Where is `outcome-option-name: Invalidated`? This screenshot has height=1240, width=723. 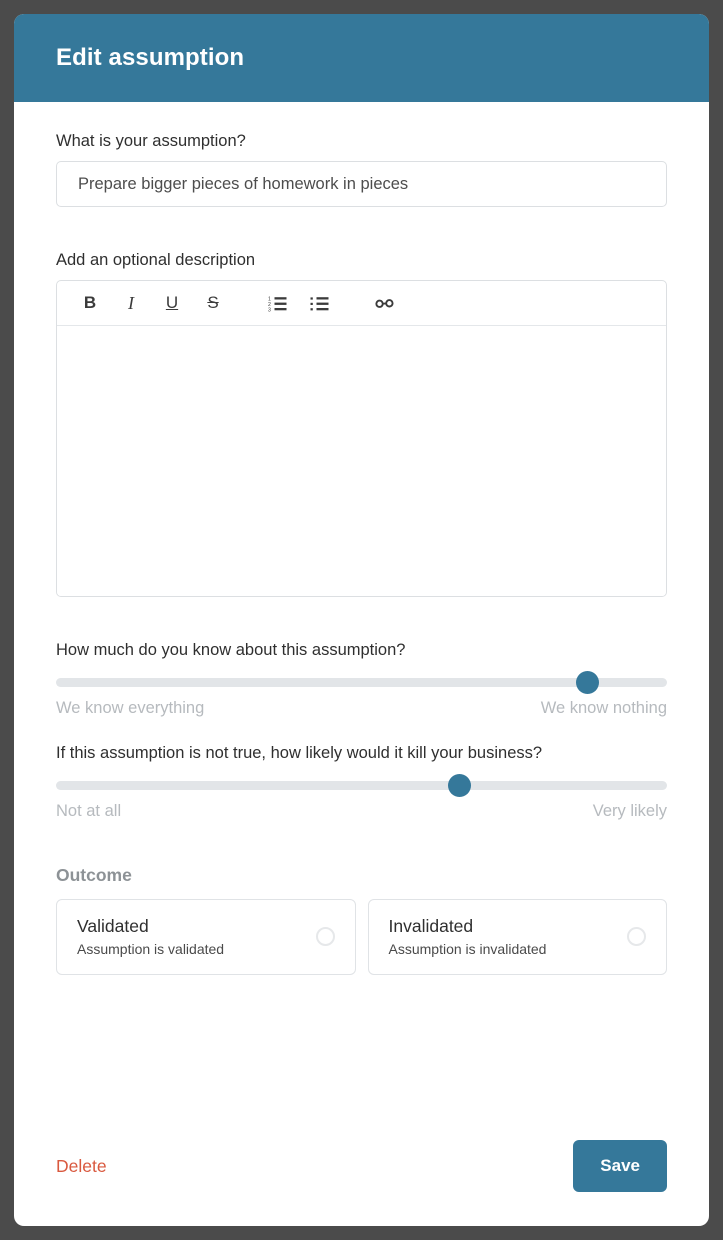
outcome-option-name: Invalidated is located at coordinates (431, 926).